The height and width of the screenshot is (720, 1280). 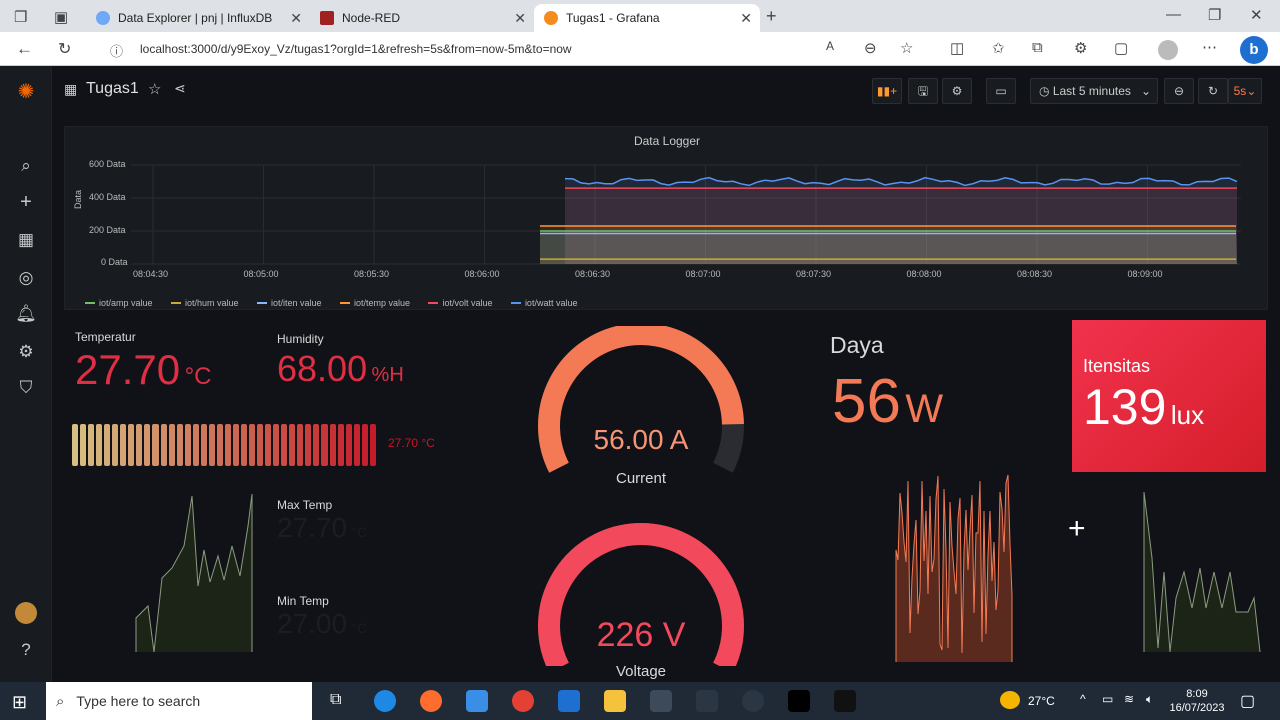 I want to click on workspaces-icon: ❐, so click(x=20, y=17).